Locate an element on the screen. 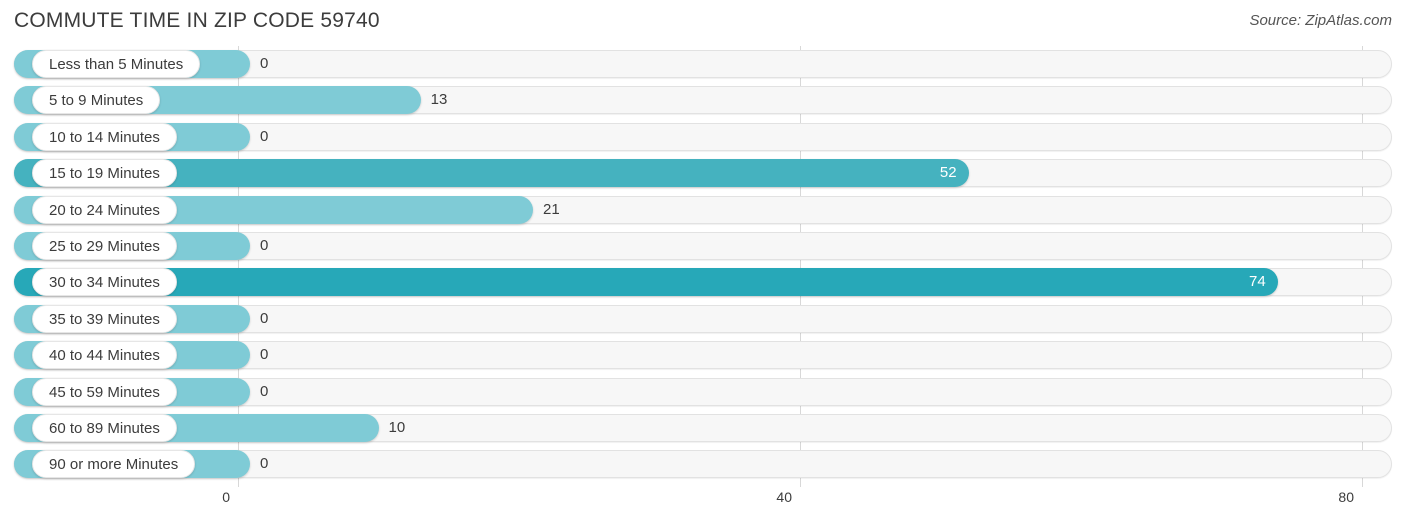  bar-category-label: 30 to 34 Minutes is located at coordinates (104, 282).